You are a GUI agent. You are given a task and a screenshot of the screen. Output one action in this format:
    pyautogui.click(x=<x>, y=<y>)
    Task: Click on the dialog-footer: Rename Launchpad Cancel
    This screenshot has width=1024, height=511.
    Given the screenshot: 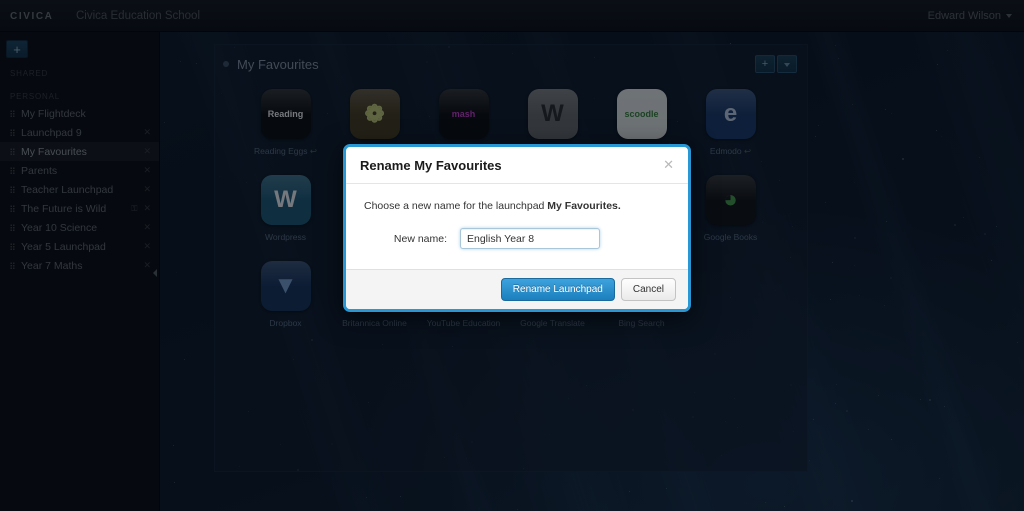 What is the action you would take?
    pyautogui.click(x=517, y=289)
    